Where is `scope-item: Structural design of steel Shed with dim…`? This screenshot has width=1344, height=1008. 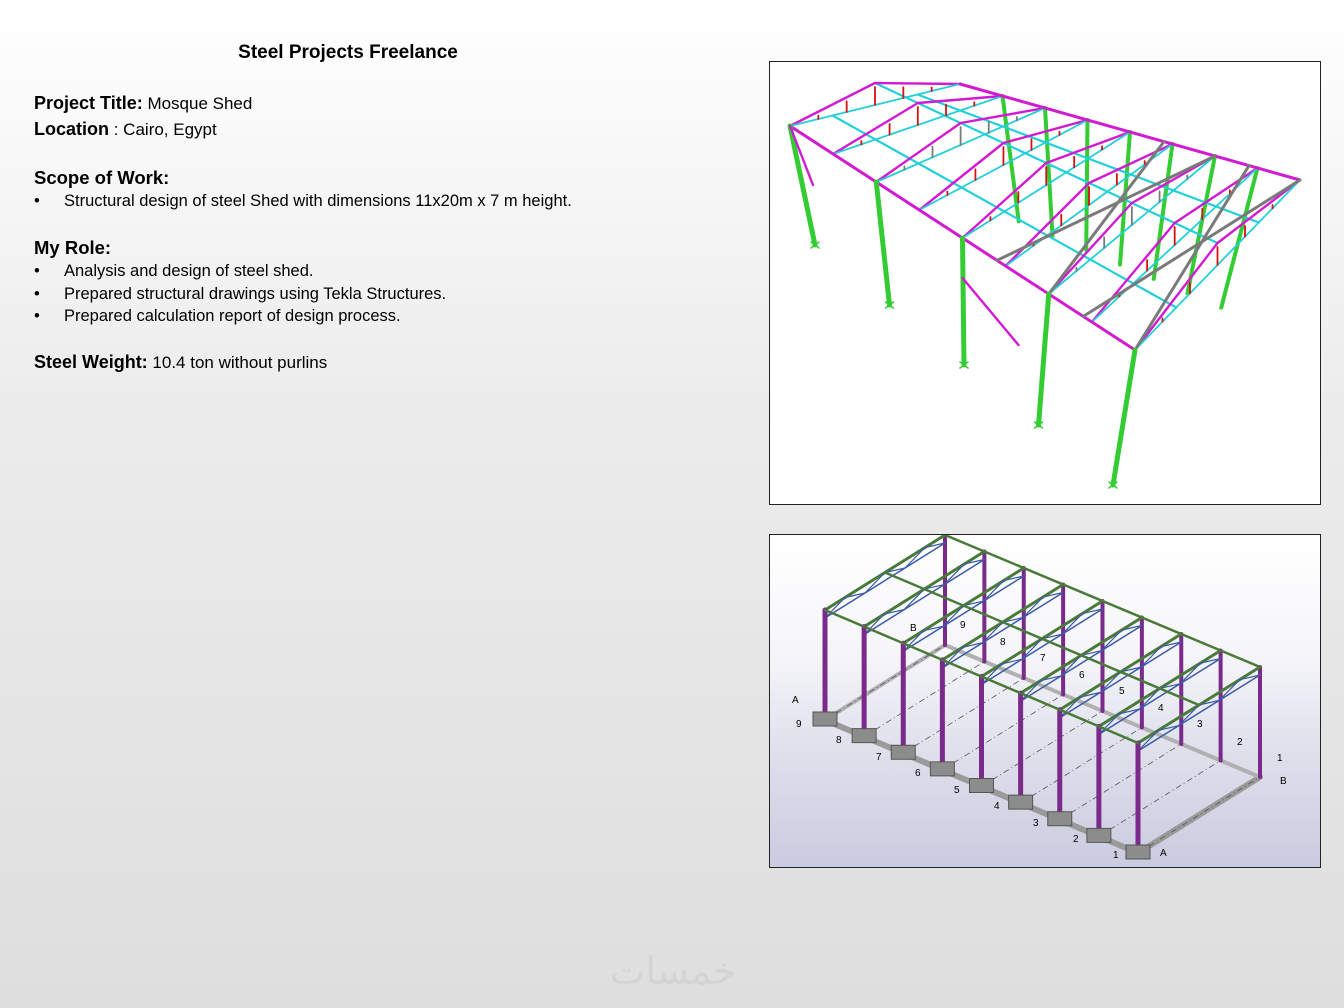 scope-item: Structural design of steel Shed with dim… is located at coordinates (303, 201).